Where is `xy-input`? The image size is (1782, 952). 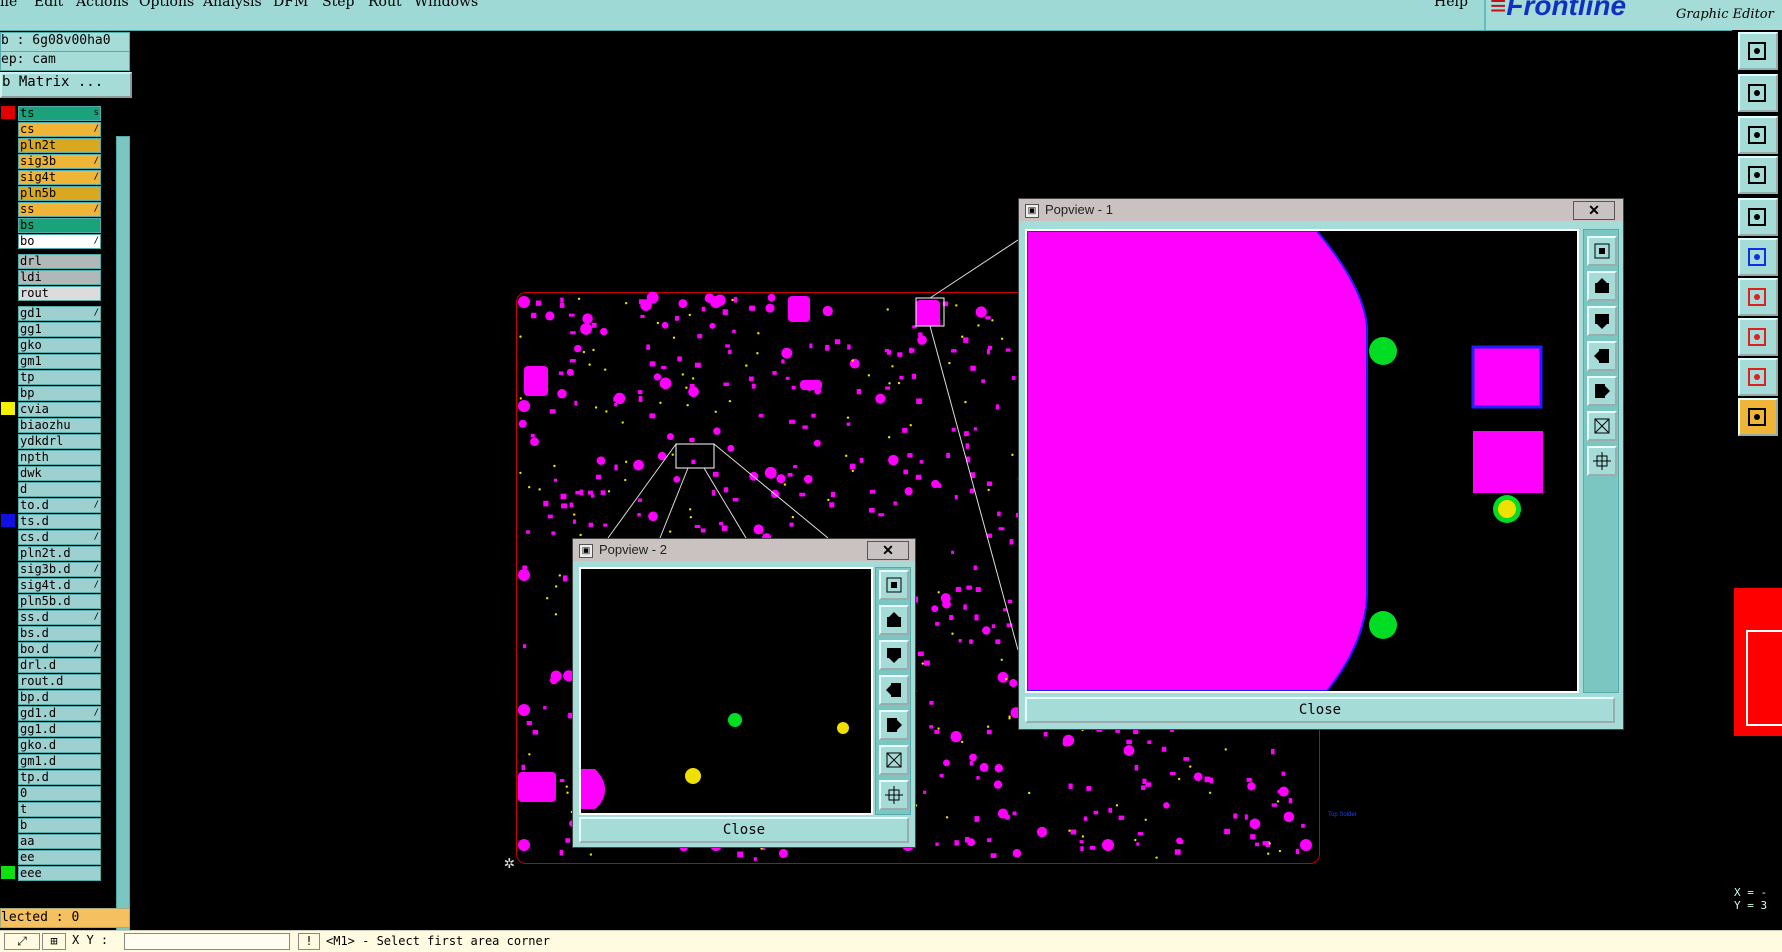
xy-input is located at coordinates (207, 941).